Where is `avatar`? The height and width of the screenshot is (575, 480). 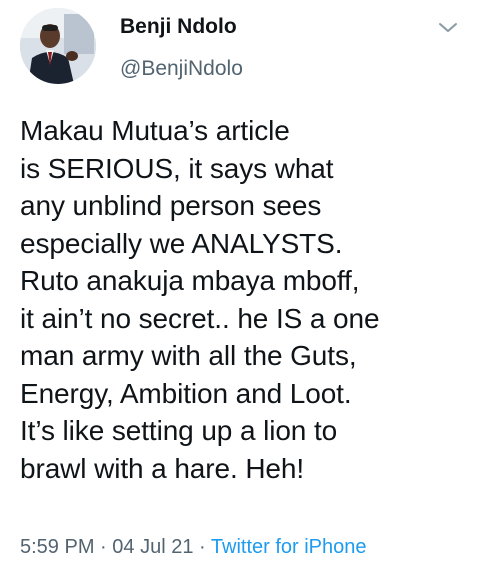 avatar is located at coordinates (58, 46).